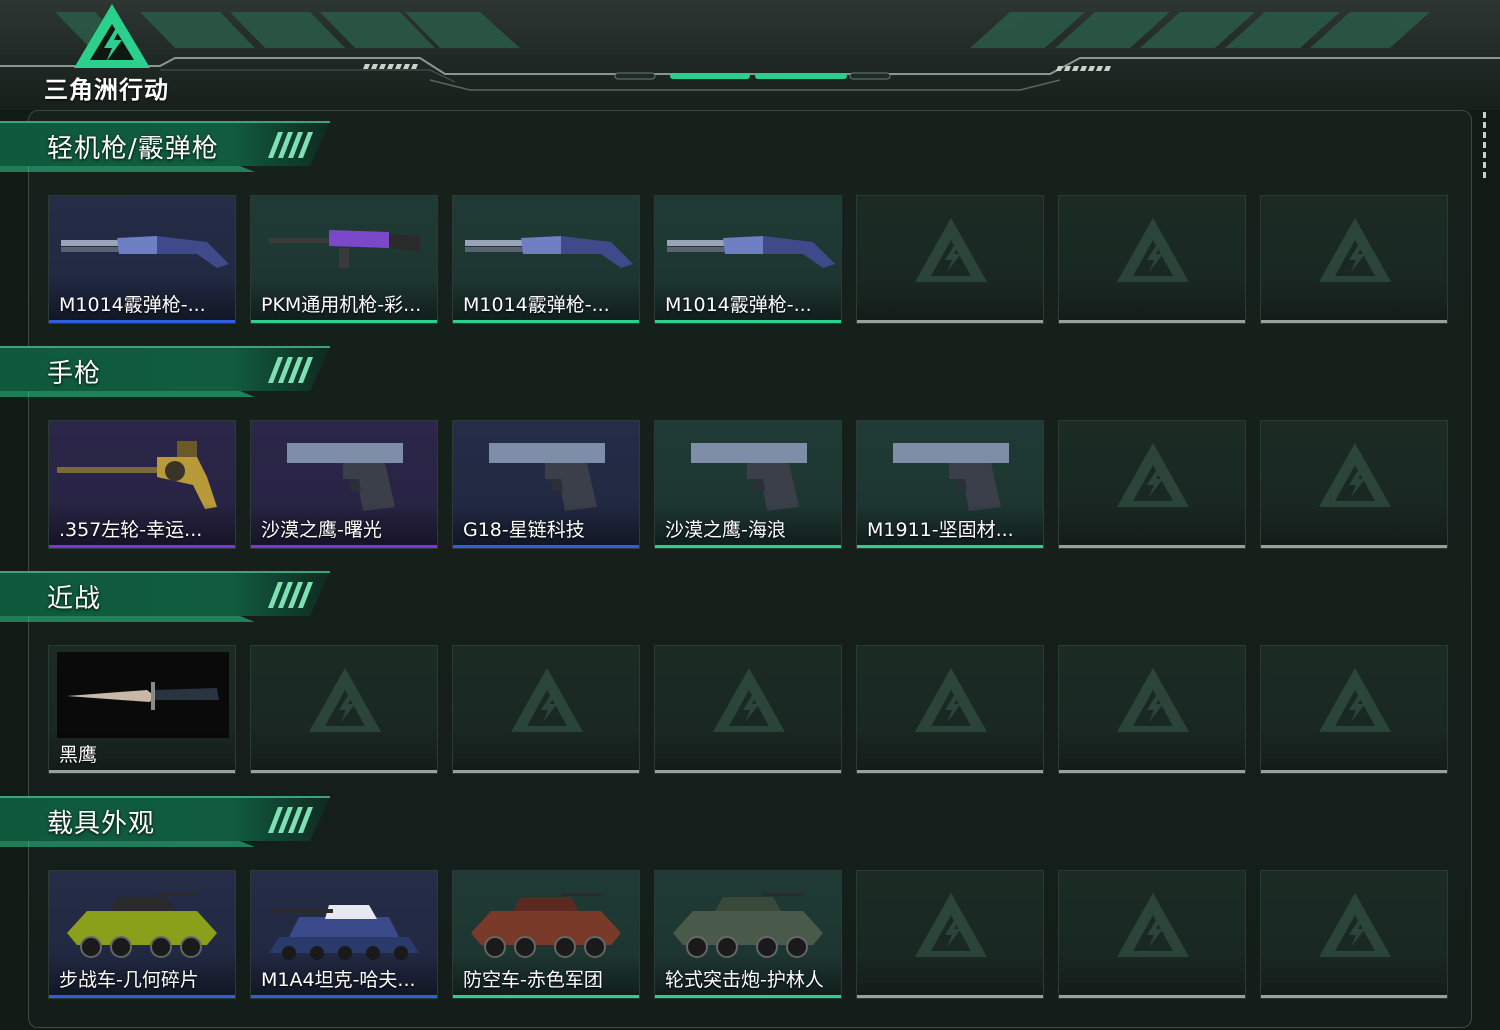  I want to click on header-decoration, so click(750, 51).